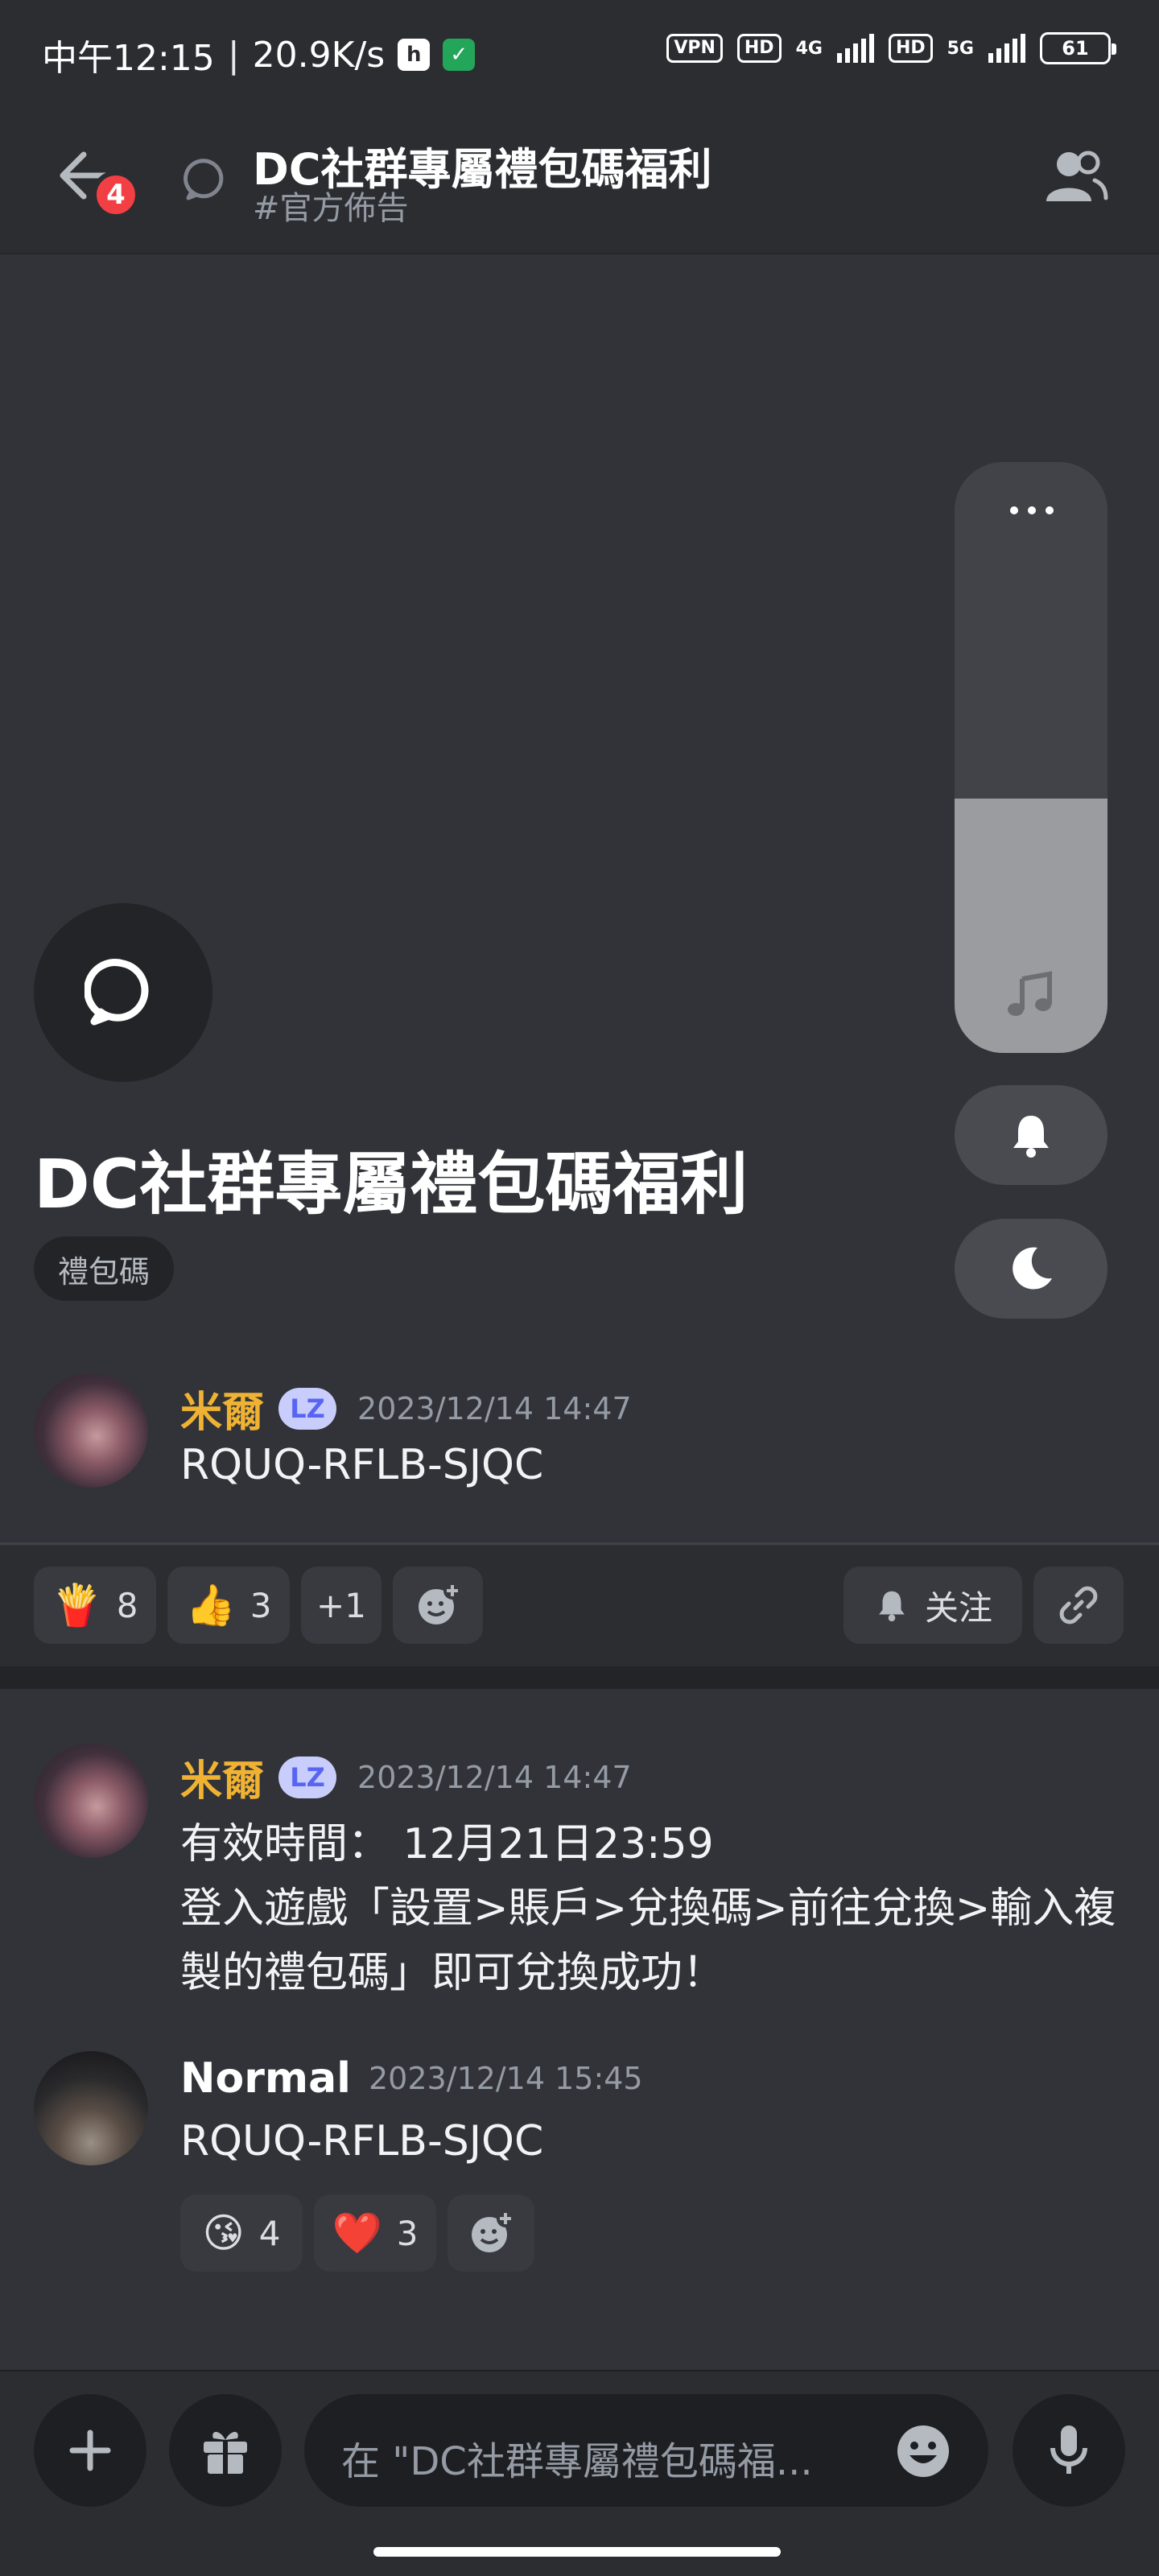 Image resolution: width=1159 pixels, height=2576 pixels. I want to click on status-left: 中午12:15 | 20.9K/s h ✓, so click(259, 54).